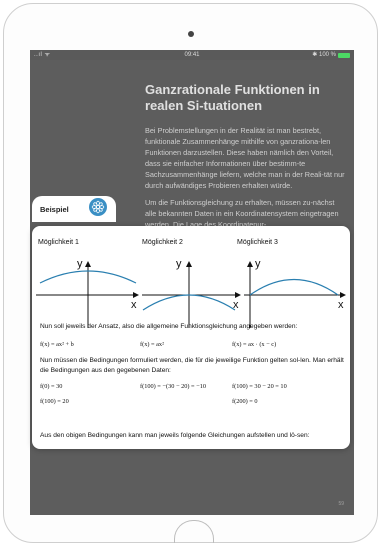 The height and width of the screenshot is (546, 383). I want to click on condition-1a: f(0) = 30, so click(51, 386).